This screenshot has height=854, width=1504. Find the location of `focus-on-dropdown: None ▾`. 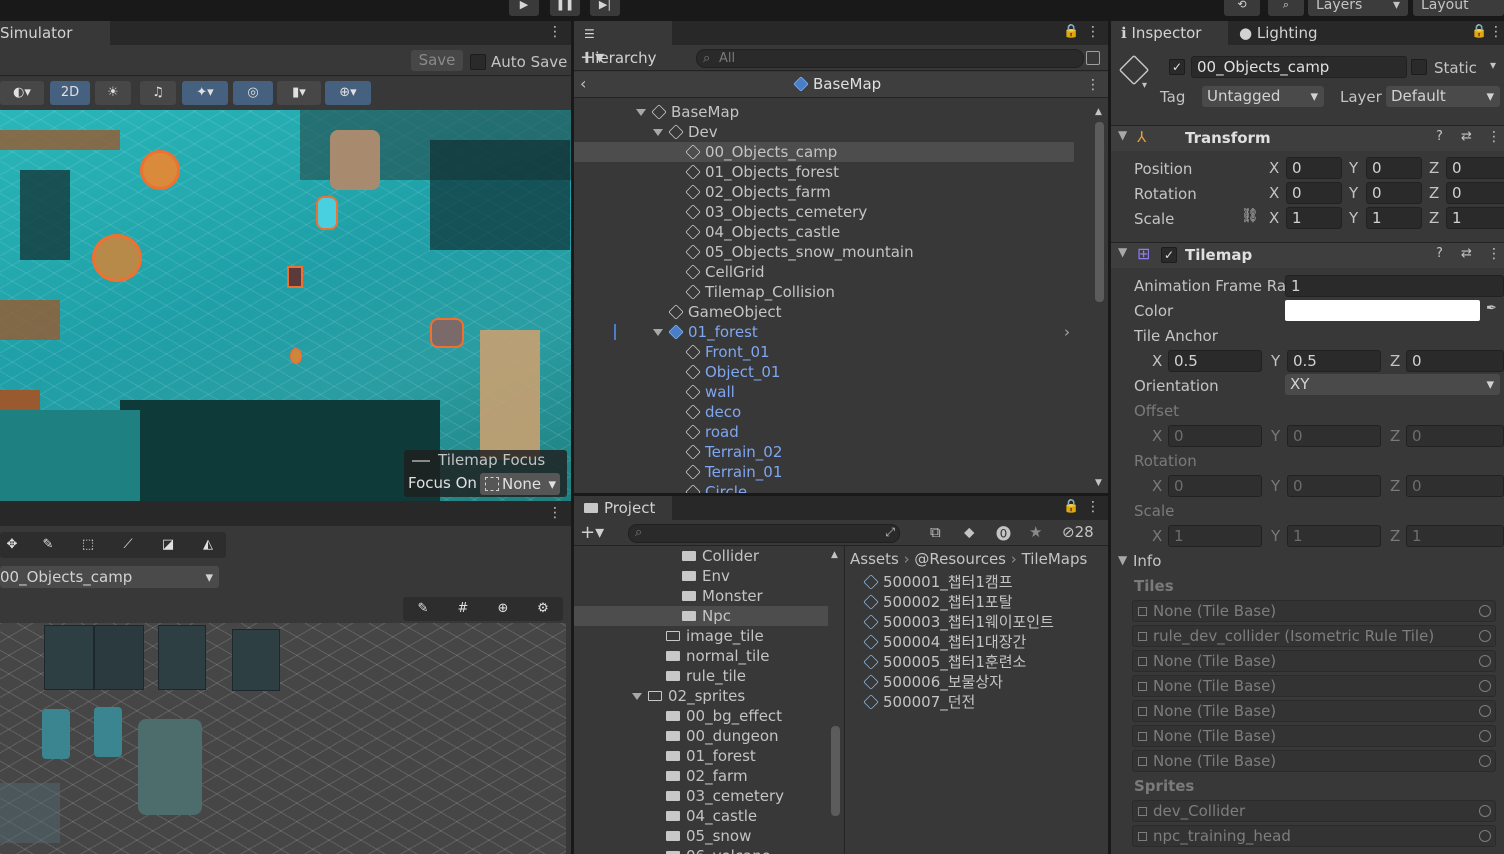

focus-on-dropdown: None ▾ is located at coordinates (520, 484).